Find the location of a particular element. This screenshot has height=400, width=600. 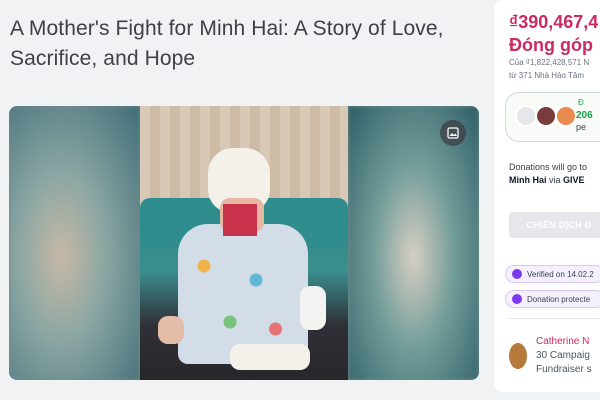

verified-chip: Verified on 14.02.2 is located at coordinates (552, 274).